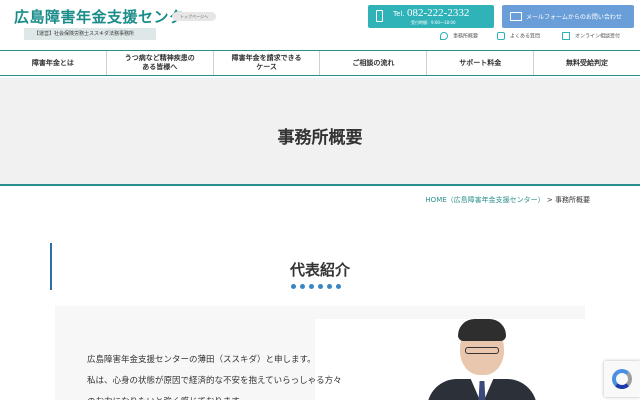  Describe the element at coordinates (374, 63) in the screenshot. I see `nav-item-flow: ご相談の流れ` at that location.